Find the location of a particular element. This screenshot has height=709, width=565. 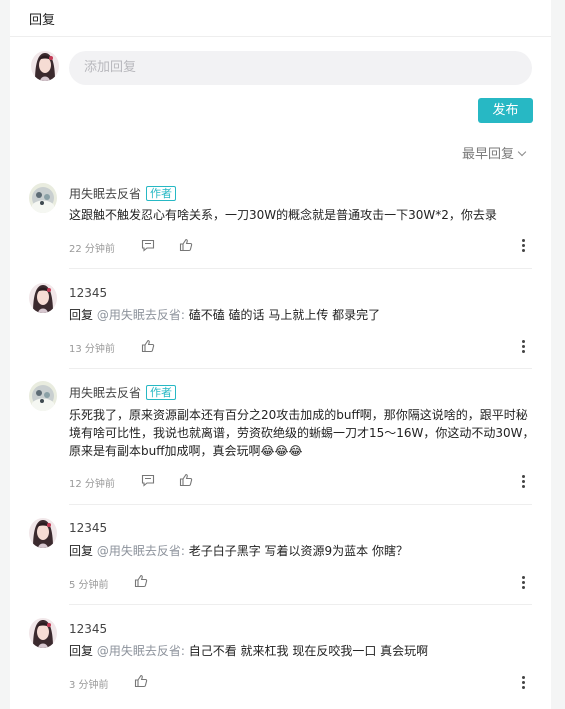

reply-input: 添加回复 is located at coordinates (300, 68).